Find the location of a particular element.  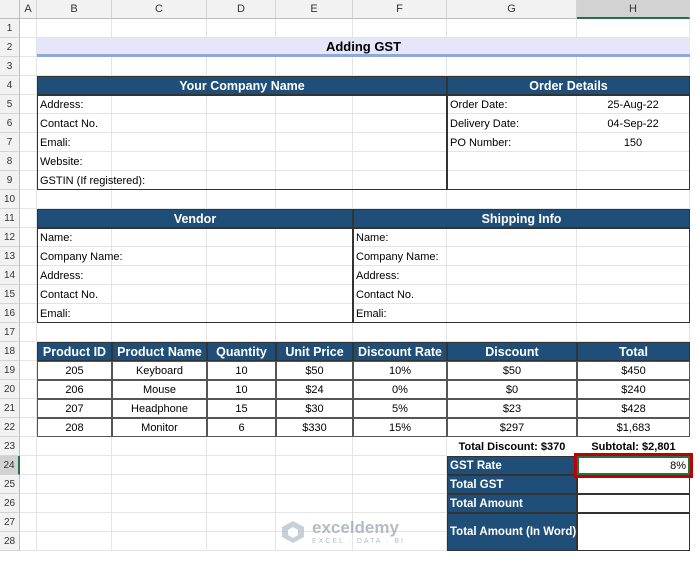

row-header-20: 20 is located at coordinates (10, 389).